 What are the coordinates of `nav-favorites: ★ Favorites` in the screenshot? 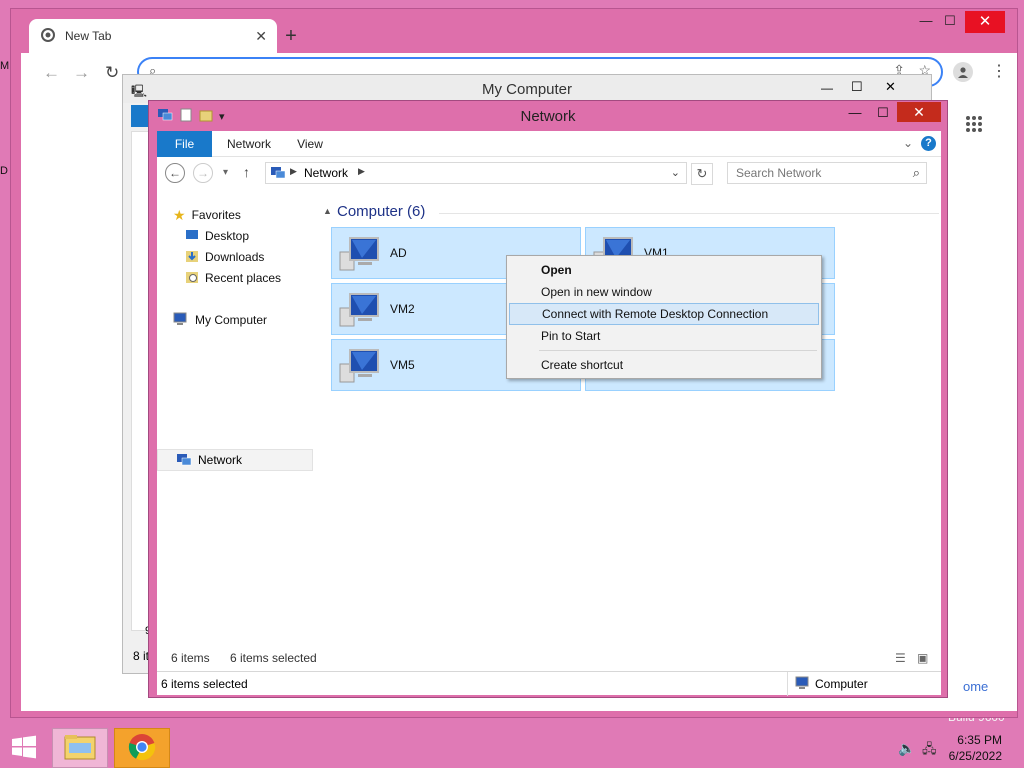 It's located at (207, 215).